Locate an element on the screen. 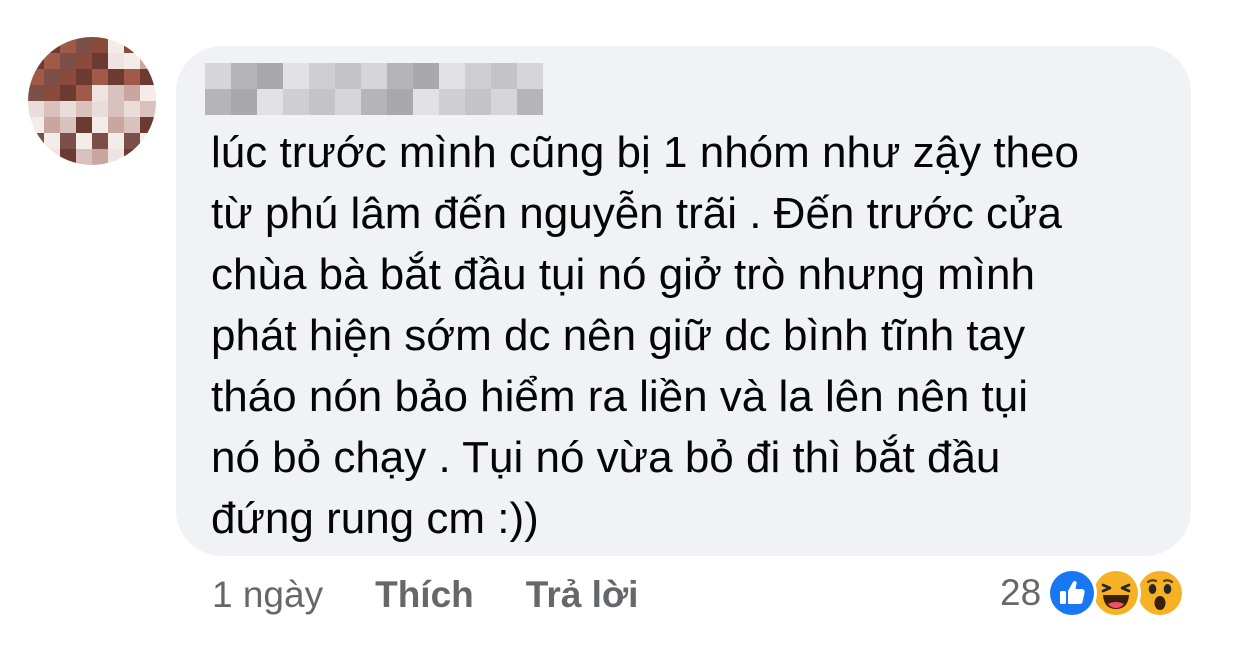  reactions-summary: 28 is located at coordinates (1093, 593).